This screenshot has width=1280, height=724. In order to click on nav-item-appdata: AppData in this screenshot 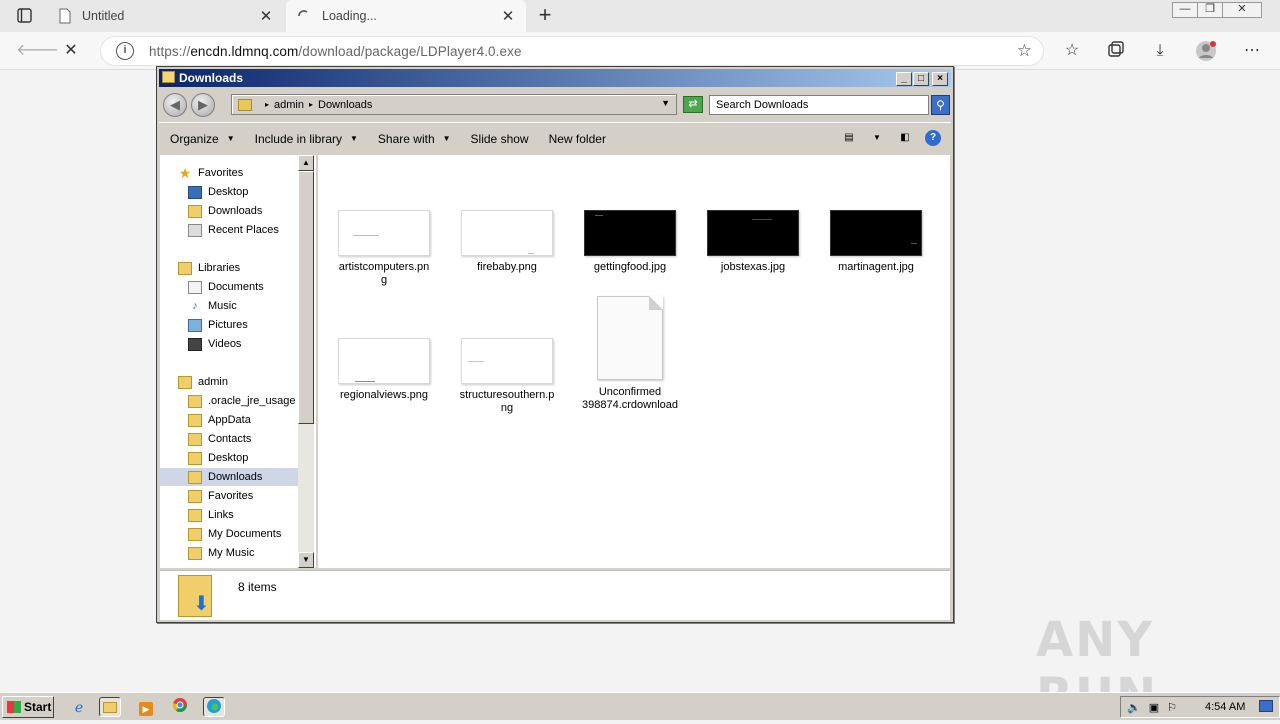, I will do `click(219, 420)`.